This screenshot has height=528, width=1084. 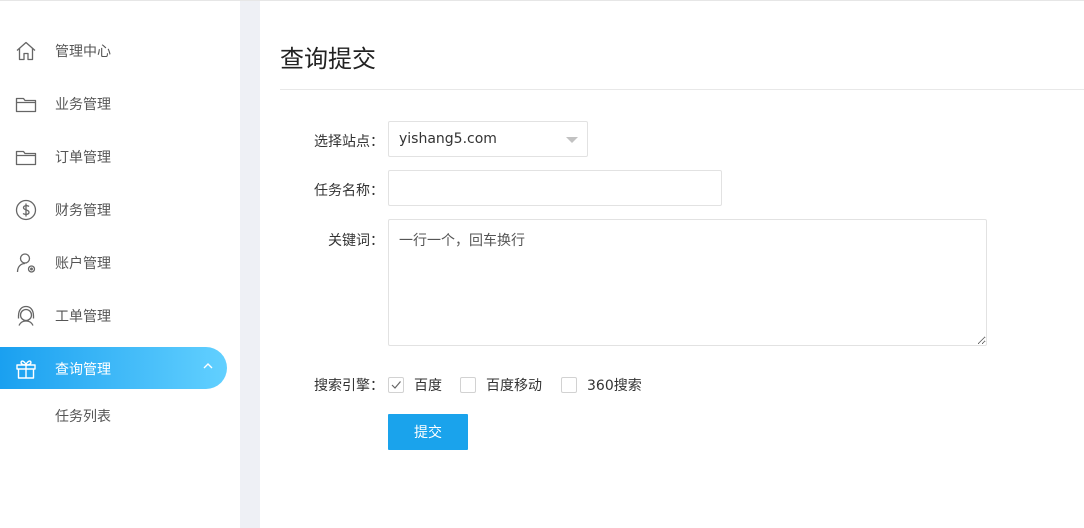 I want to click on sidebar-item-dashboard: 管理中心, so click(x=114, y=50).